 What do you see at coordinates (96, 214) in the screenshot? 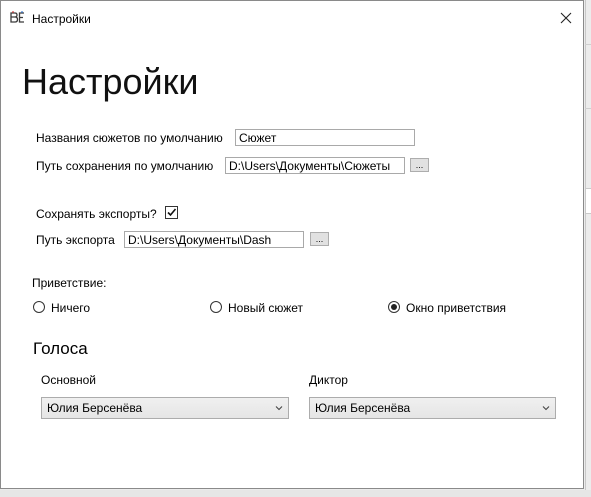
I see `save-exports-label: Сохранять экспорты?` at bounding box center [96, 214].